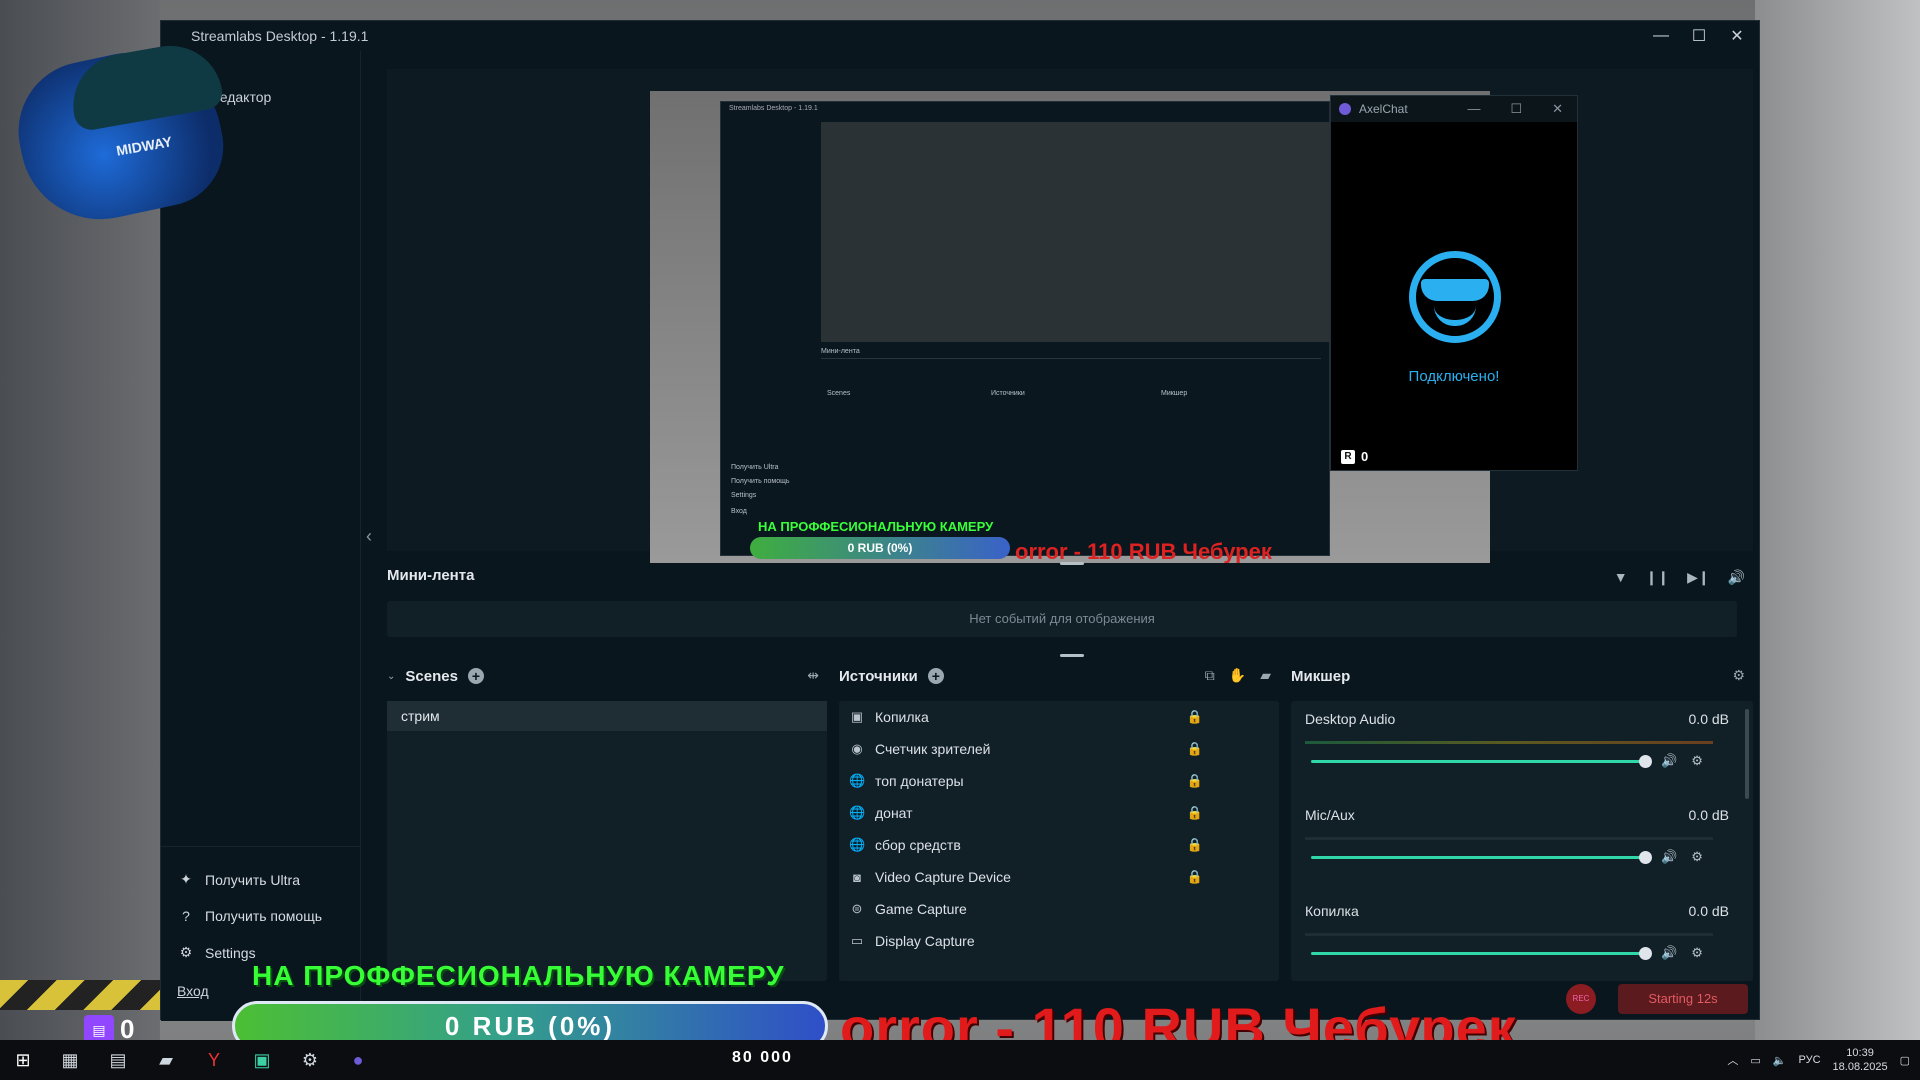 Image resolution: width=1920 pixels, height=1080 pixels. I want to click on ultra-icon: ✦, so click(186, 879).